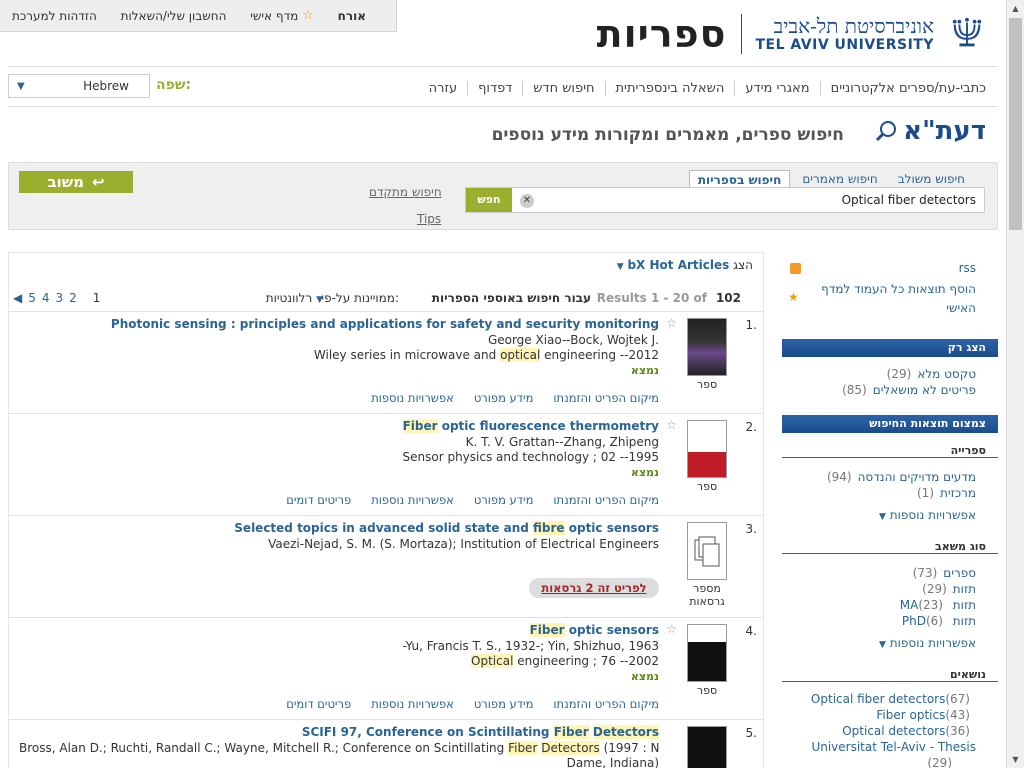  I want to click on facet-type-phd-theses: תזות PhD(6), so click(939, 621).